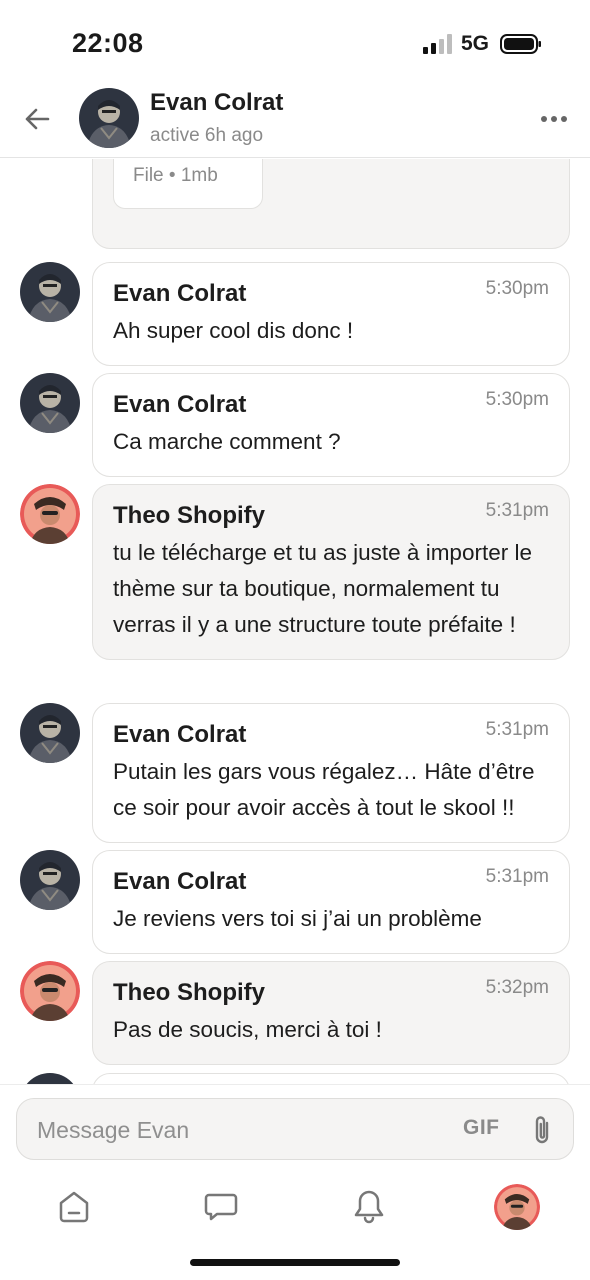  I want to click on profile-avatar, so click(517, 1207).